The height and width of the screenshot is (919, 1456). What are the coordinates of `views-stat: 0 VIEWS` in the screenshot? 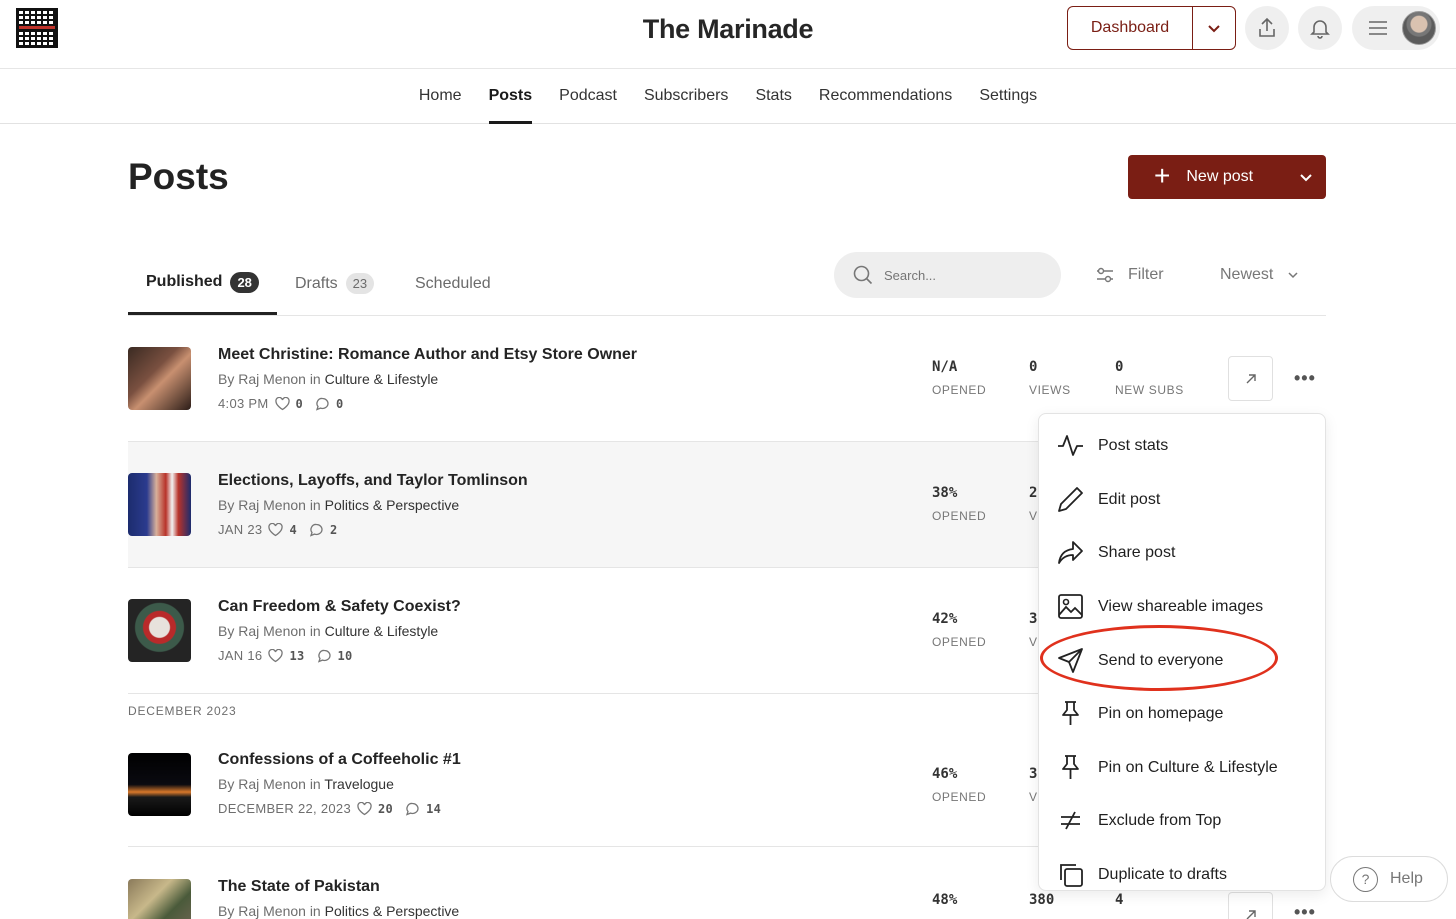 It's located at (1050, 378).